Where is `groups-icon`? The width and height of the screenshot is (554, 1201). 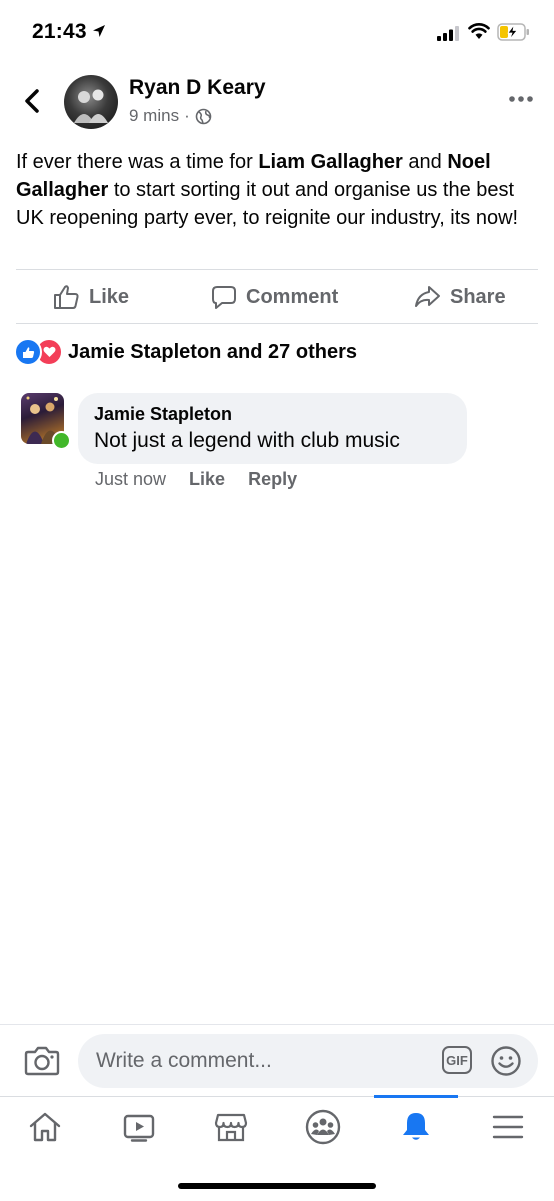
groups-icon is located at coordinates (323, 1127).